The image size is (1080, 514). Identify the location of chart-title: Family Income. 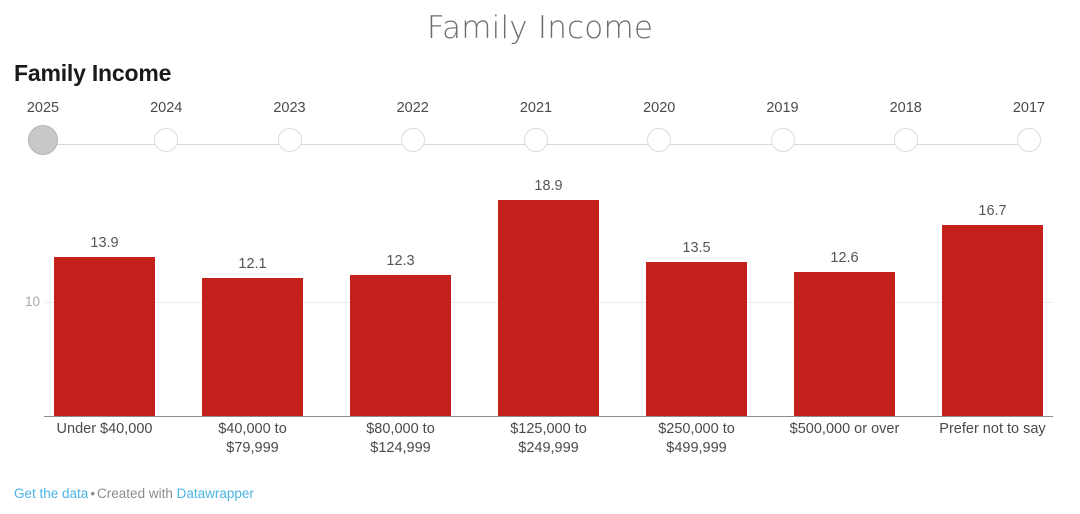
(93, 73).